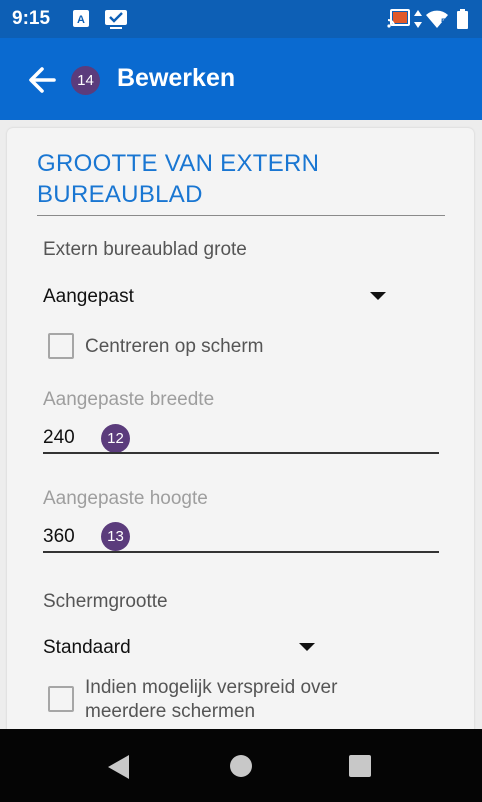  Describe the element at coordinates (44, 80) in the screenshot. I see `back-arrow-icon` at that location.